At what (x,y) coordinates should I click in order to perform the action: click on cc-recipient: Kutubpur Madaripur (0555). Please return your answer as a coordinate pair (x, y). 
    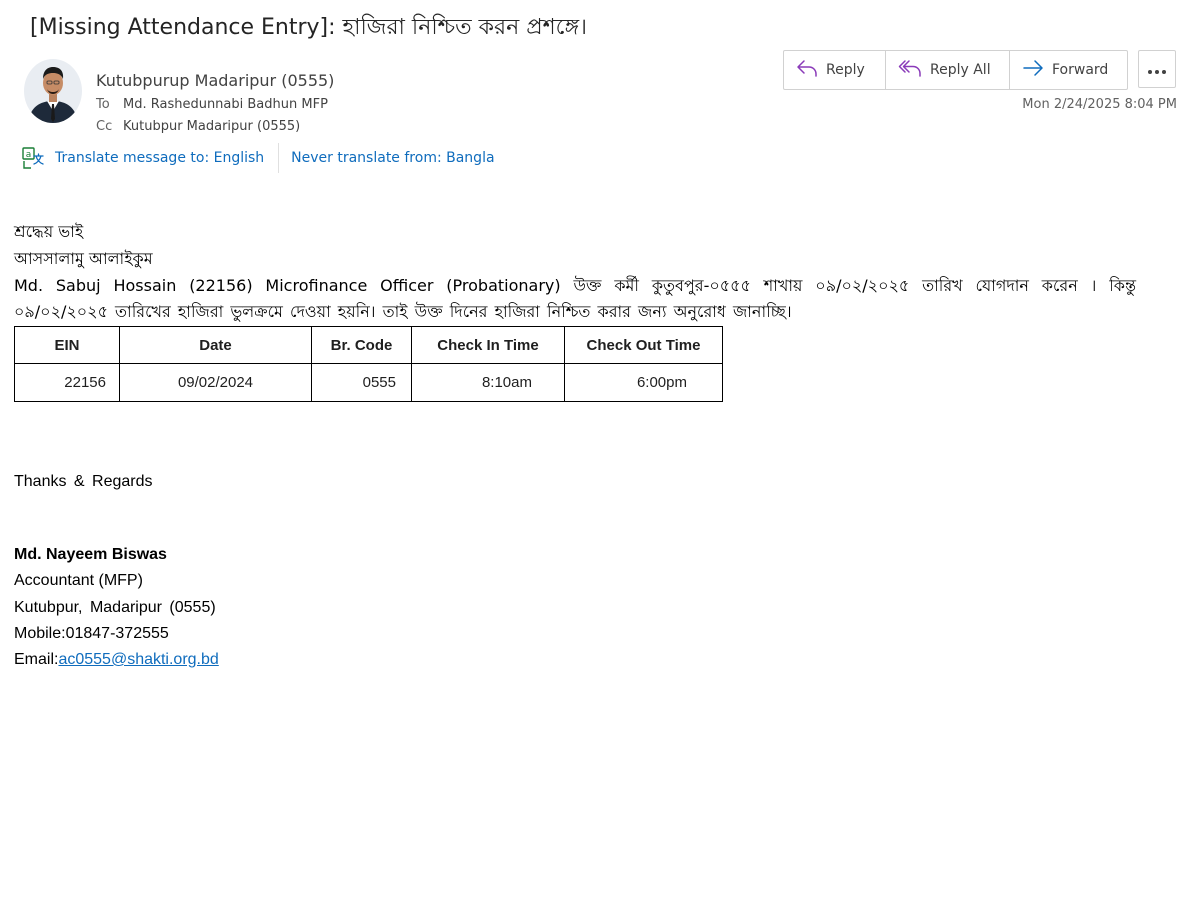
    Looking at the image, I should click on (211, 126).